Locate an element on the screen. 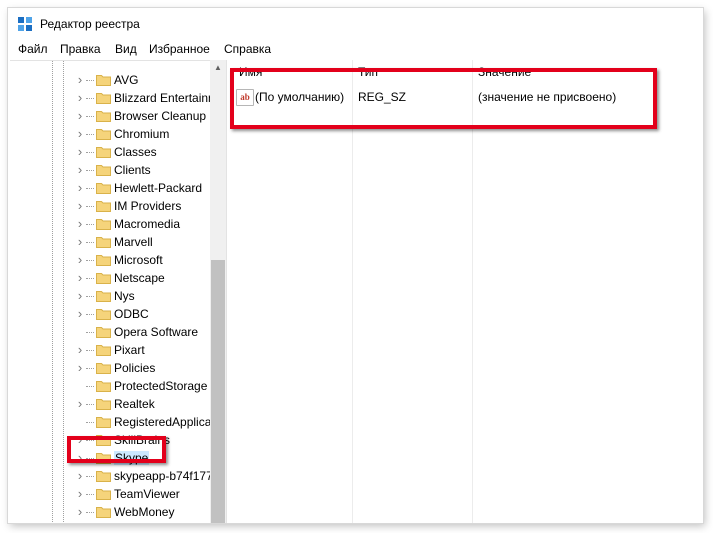 The width and height of the screenshot is (713, 533). tree-item-label: Opera Software is located at coordinates (156, 332).